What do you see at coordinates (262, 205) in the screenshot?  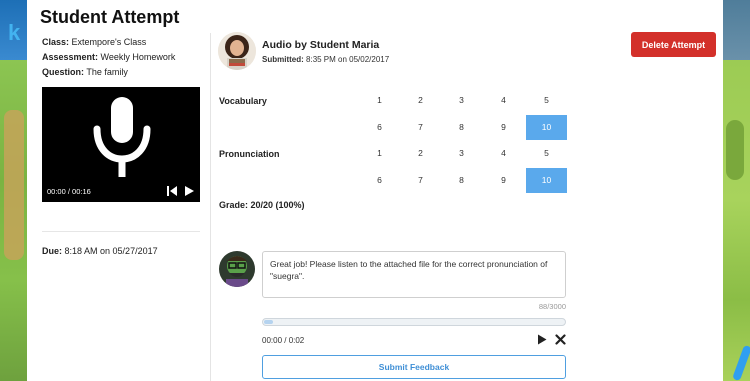 I see `grade-summary: Grade: 20/20 (100%)` at bounding box center [262, 205].